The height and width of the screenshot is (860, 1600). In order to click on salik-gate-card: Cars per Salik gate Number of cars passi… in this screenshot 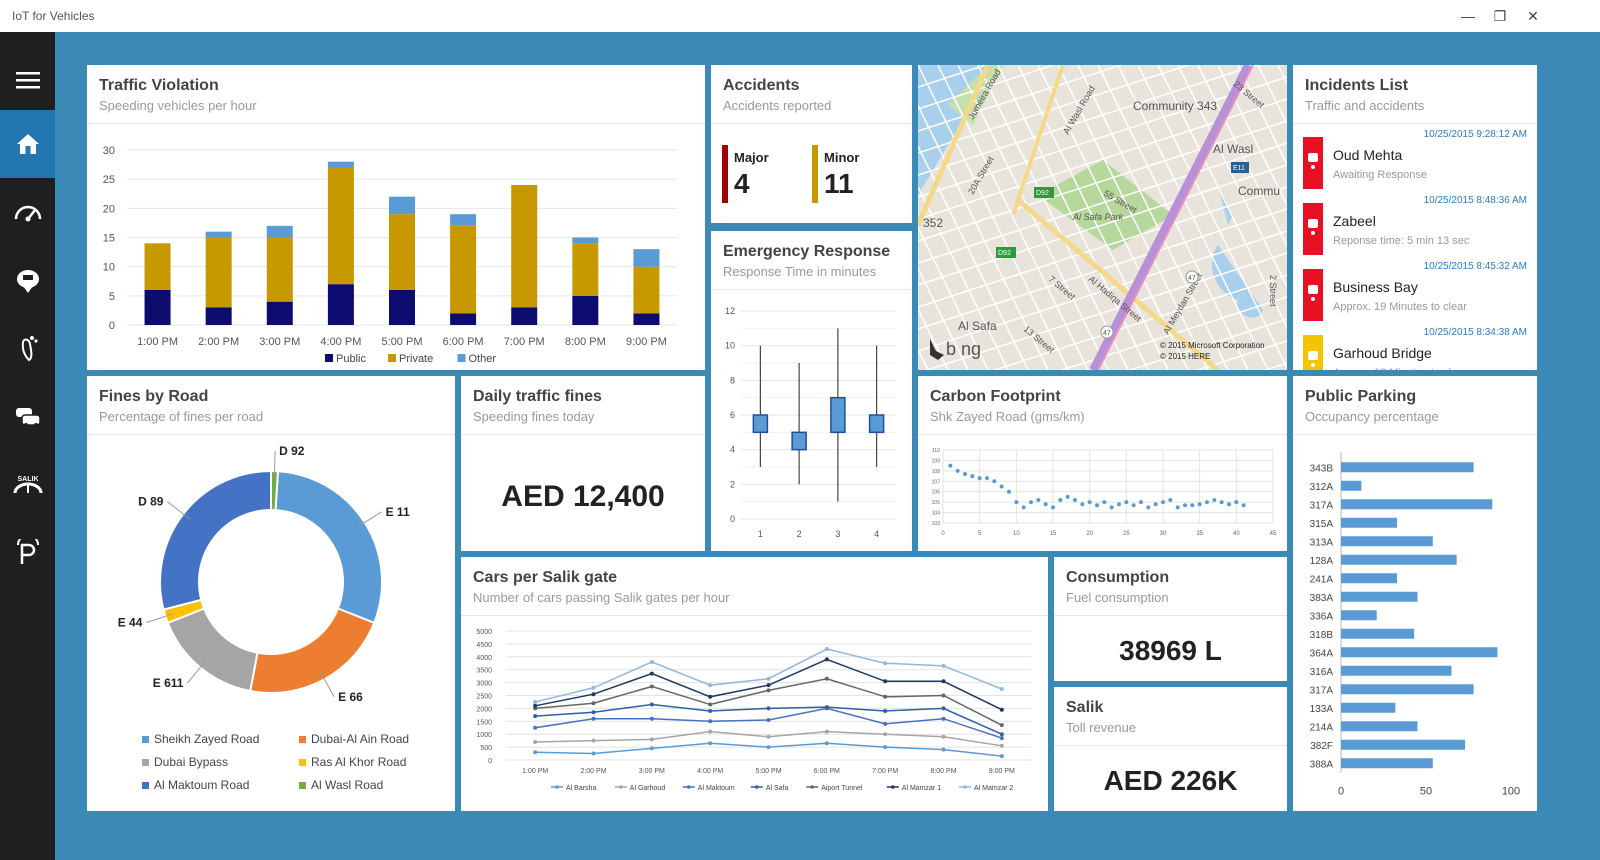, I will do `click(754, 684)`.